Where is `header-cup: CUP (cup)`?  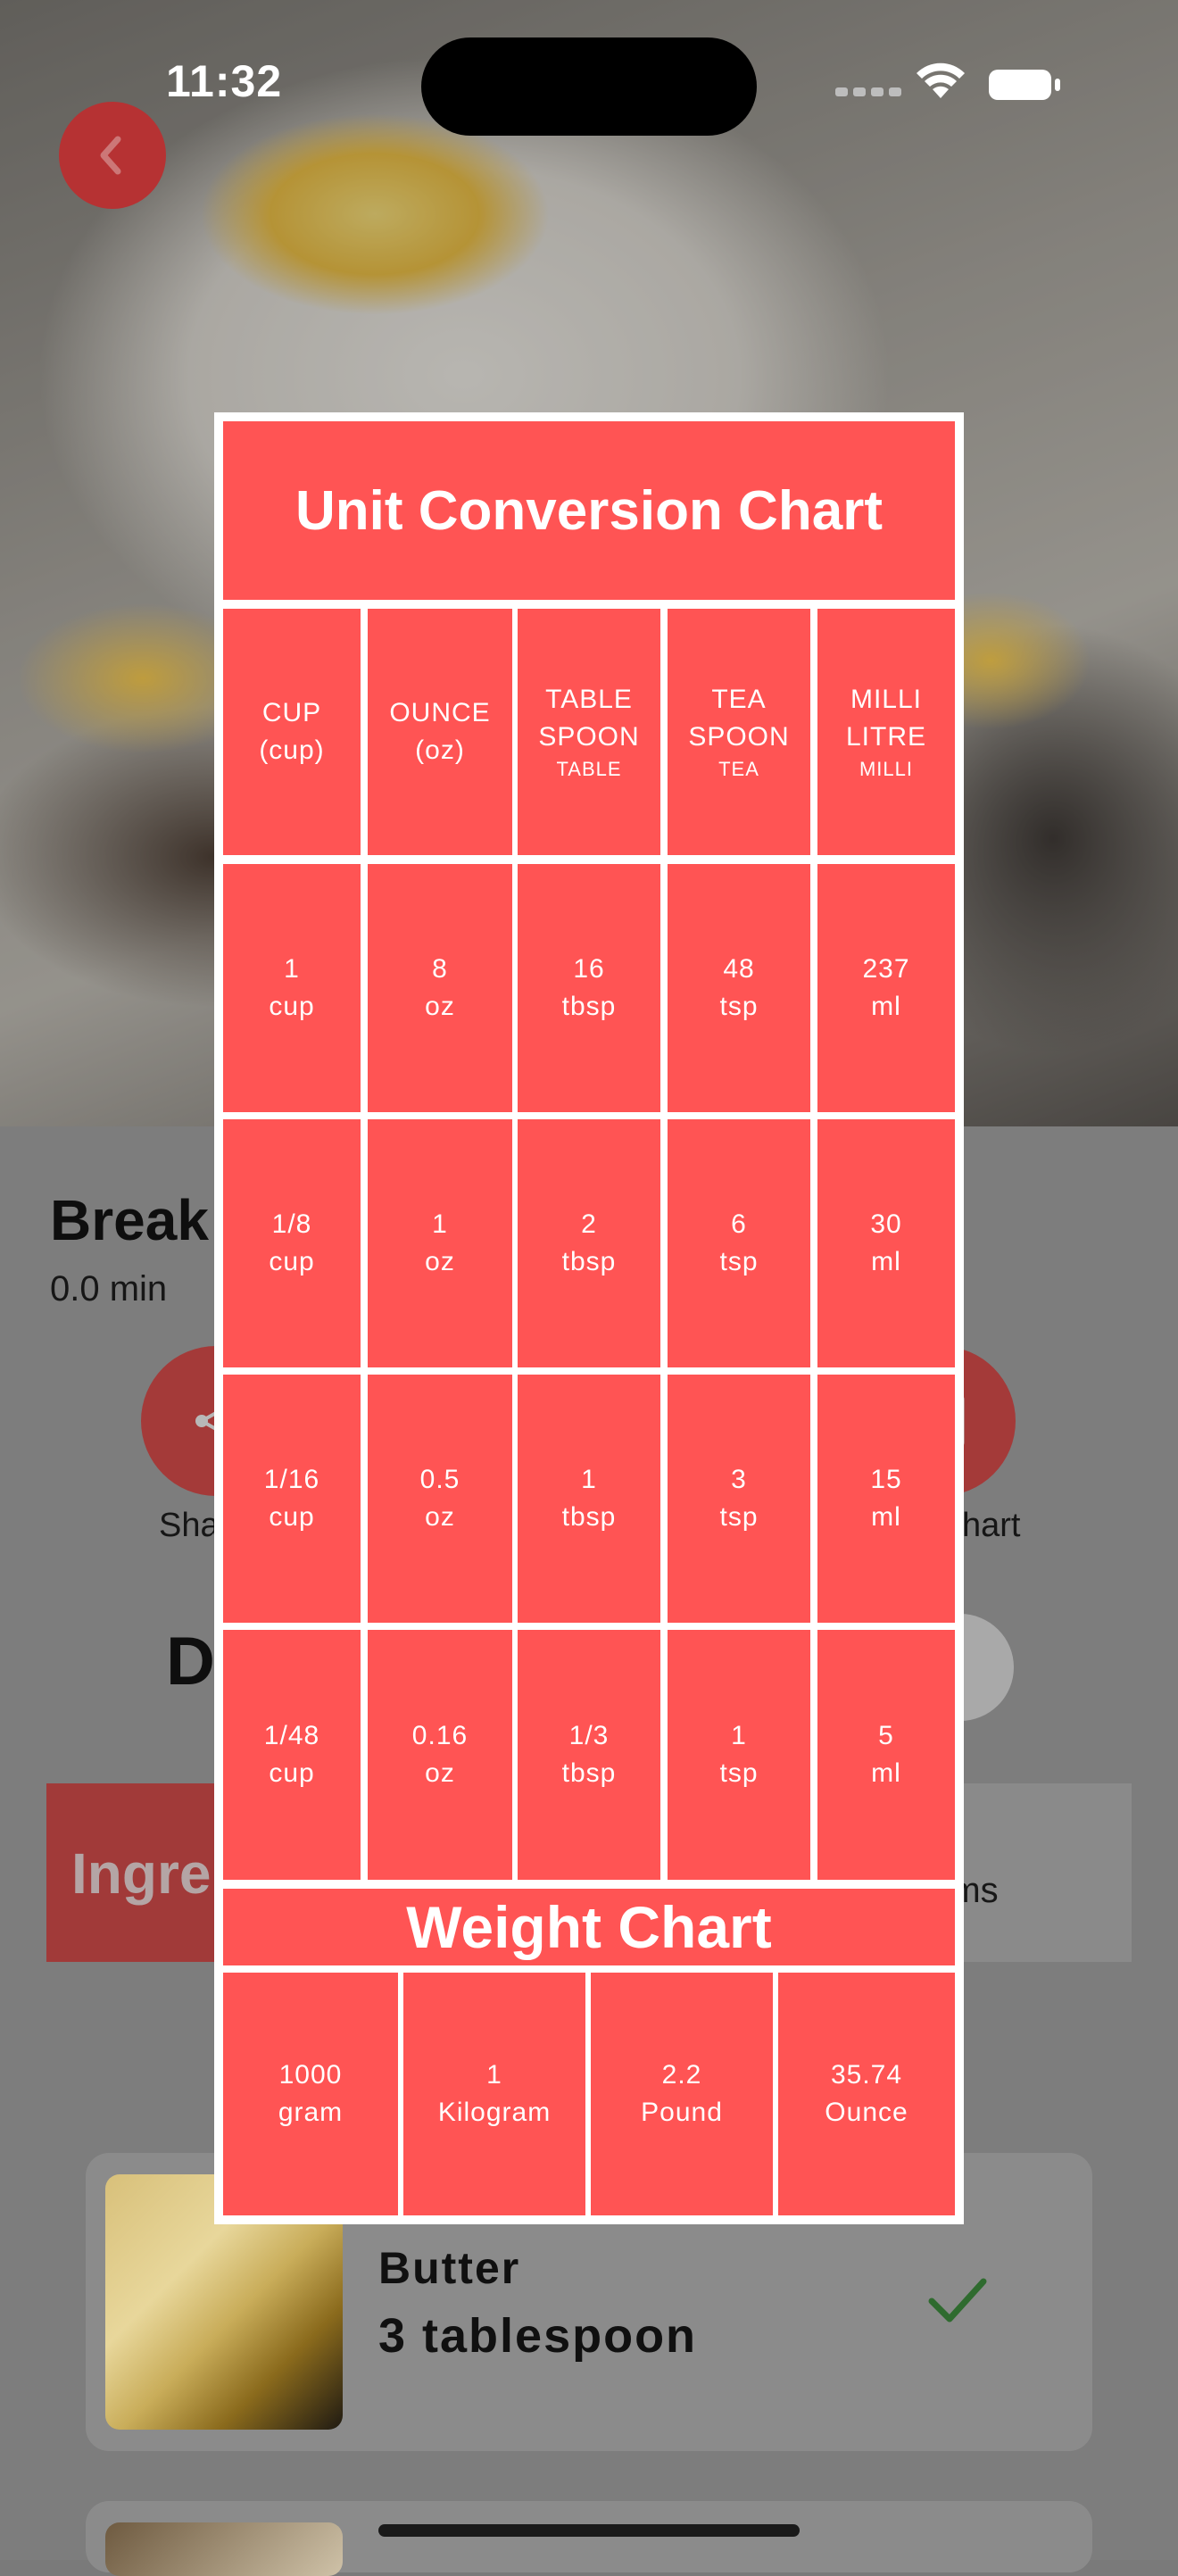
header-cup: CUP (cup) is located at coordinates (292, 732).